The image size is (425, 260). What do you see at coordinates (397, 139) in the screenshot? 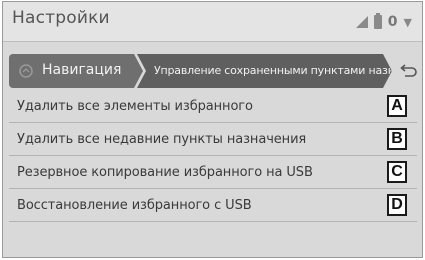
I see `callout-badge: B` at bounding box center [397, 139].